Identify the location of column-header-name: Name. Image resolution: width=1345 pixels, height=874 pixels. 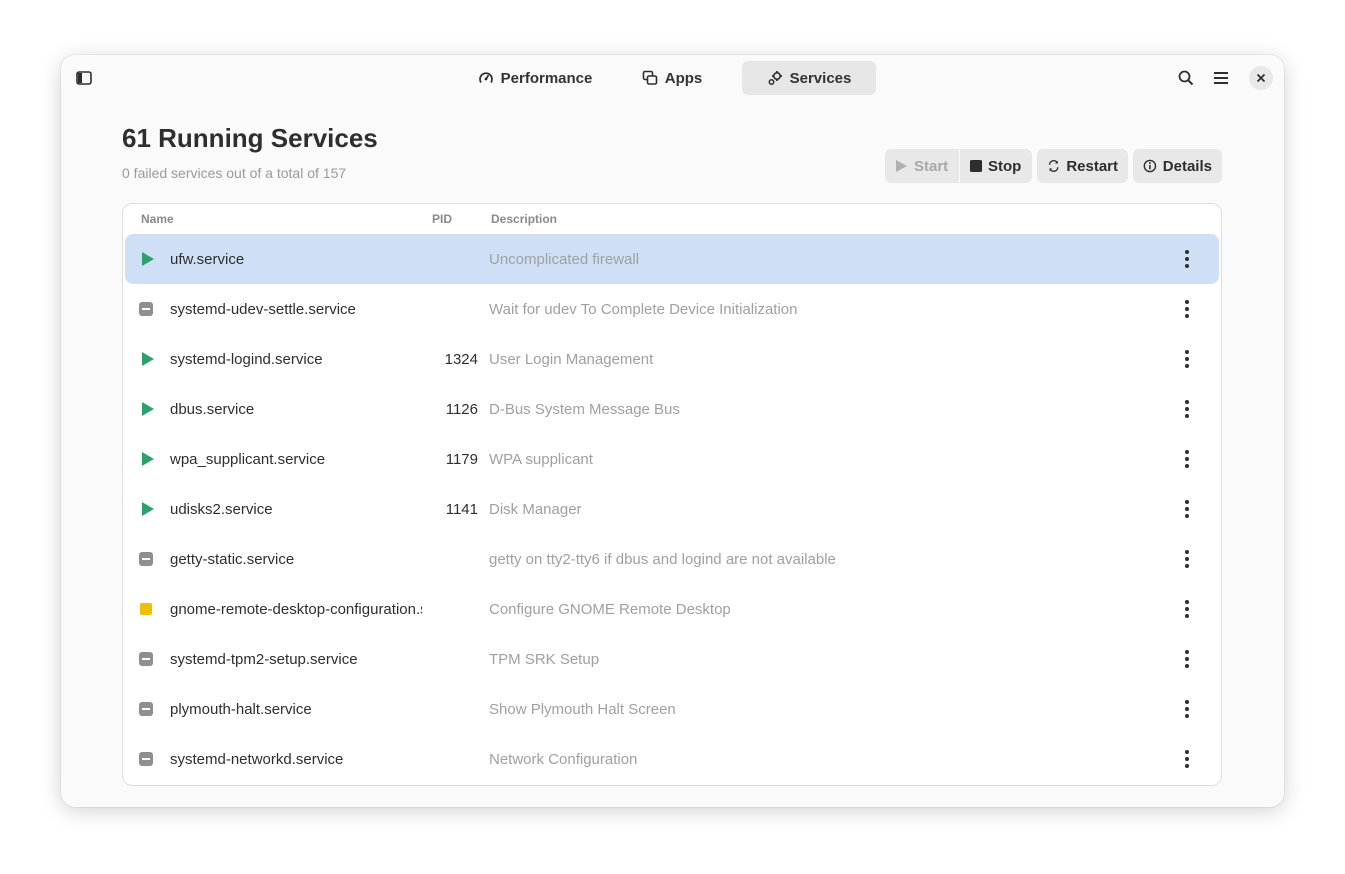
(157, 219).